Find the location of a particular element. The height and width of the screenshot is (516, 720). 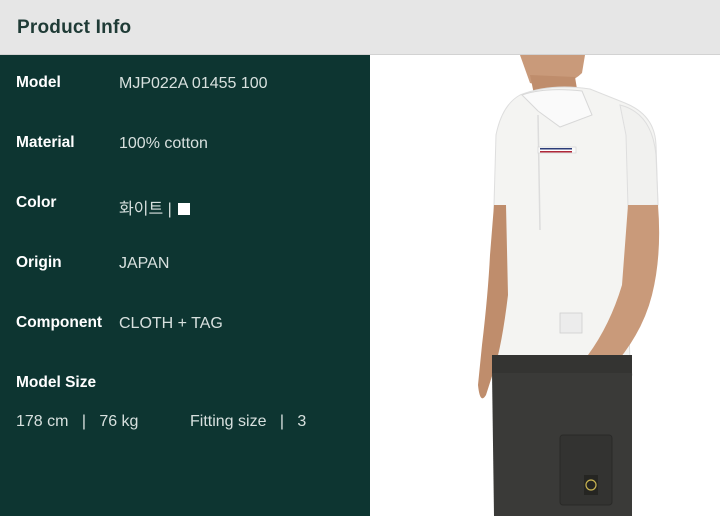

pocket-stripe-red is located at coordinates (556, 152).